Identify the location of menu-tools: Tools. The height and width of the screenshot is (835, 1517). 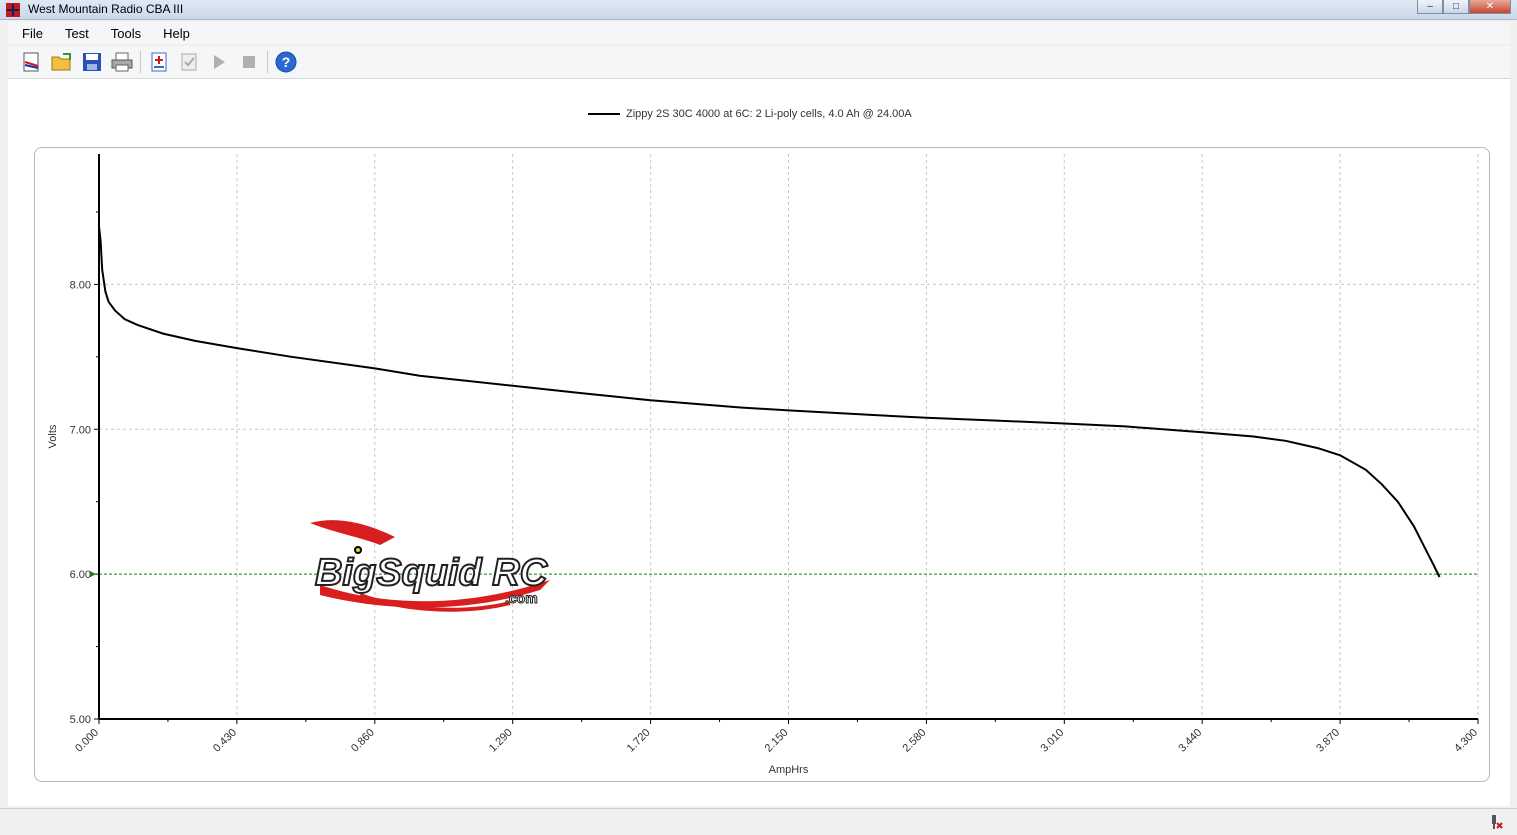
(123, 33).